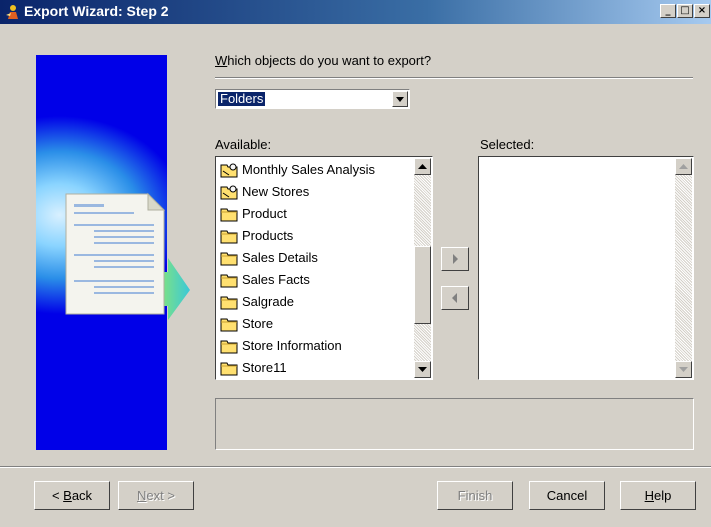  Describe the element at coordinates (243, 144) in the screenshot. I see `available-label: Available:` at that location.